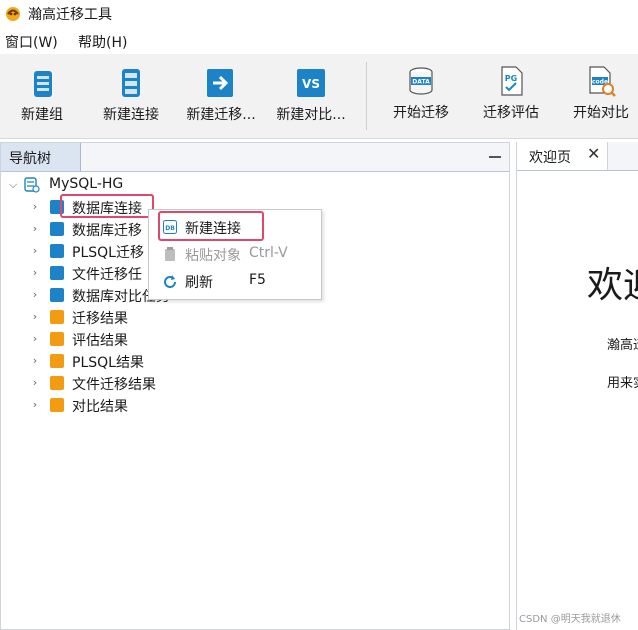 This screenshot has height=630, width=638. What do you see at coordinates (86, 184) in the screenshot?
I see `tree-root-label: MySQL-HG` at bounding box center [86, 184].